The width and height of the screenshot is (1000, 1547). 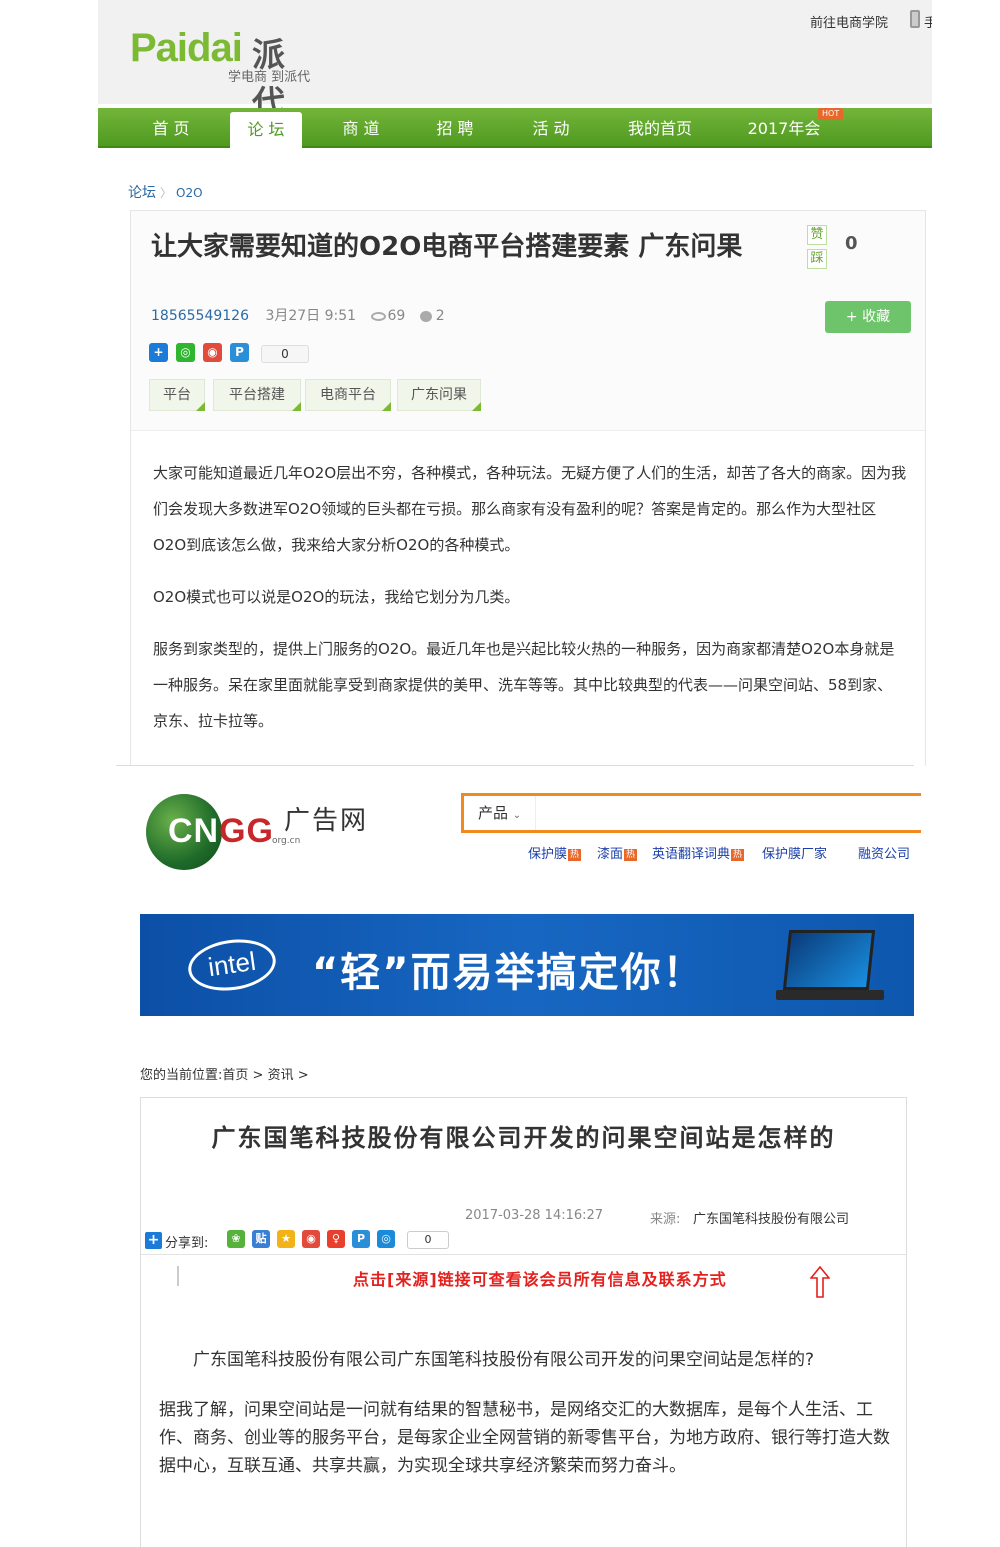 What do you see at coordinates (311, 1239) in the screenshot?
I see `share-weibo-icon: ◉` at bounding box center [311, 1239].